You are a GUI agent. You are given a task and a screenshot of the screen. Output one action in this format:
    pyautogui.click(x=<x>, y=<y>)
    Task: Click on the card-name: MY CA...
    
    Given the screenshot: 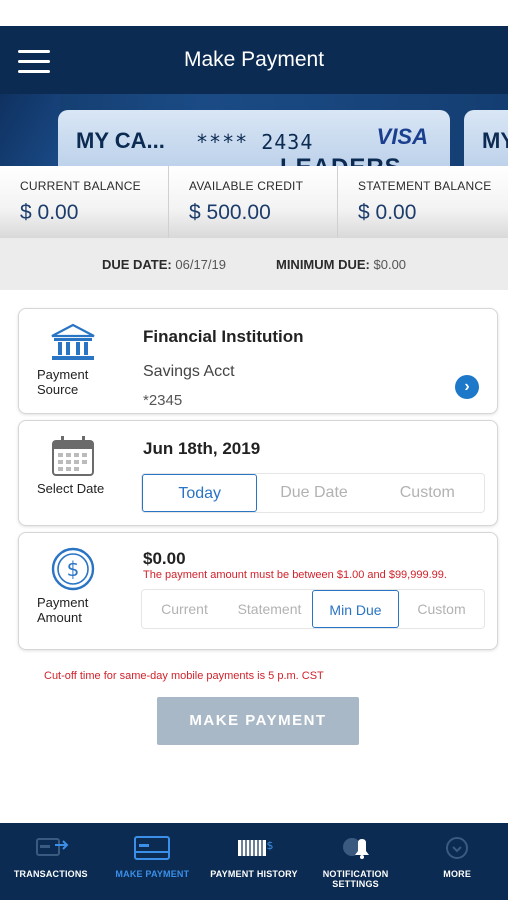 What is the action you would take?
    pyautogui.click(x=120, y=140)
    